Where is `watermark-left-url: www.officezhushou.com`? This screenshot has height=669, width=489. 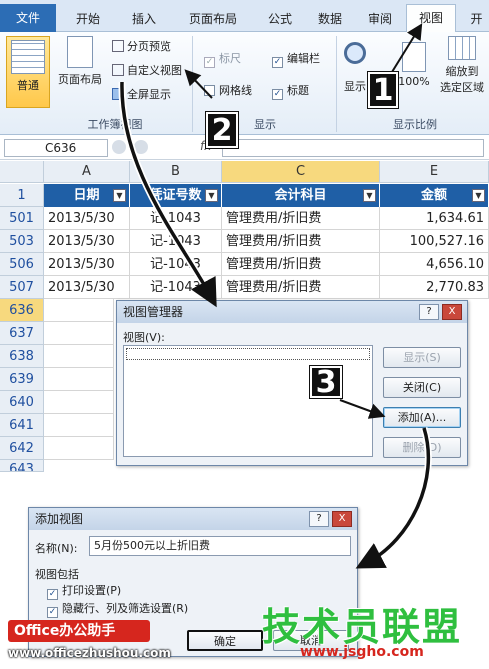 watermark-left-url: www.officezhushou.com is located at coordinates (89, 653).